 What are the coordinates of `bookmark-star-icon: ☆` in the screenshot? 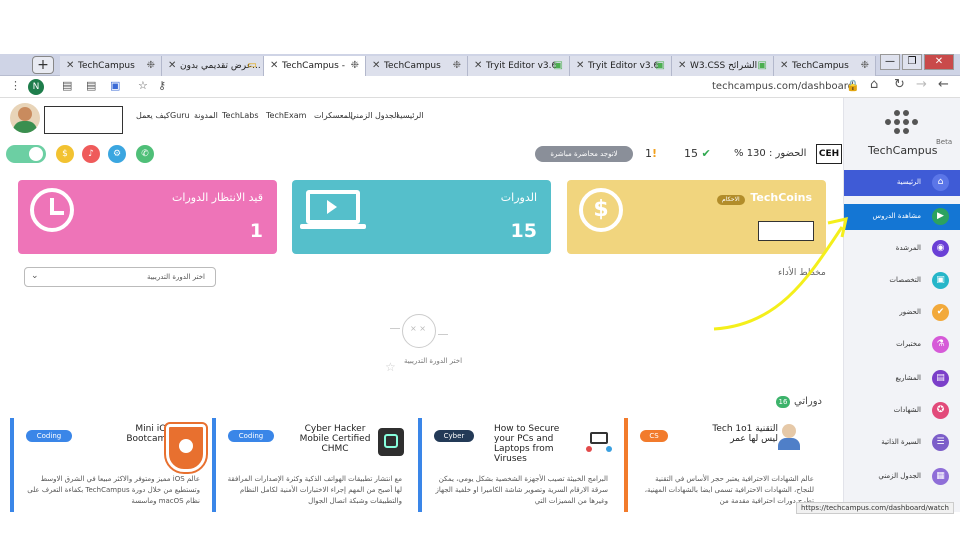 It's located at (143, 85).